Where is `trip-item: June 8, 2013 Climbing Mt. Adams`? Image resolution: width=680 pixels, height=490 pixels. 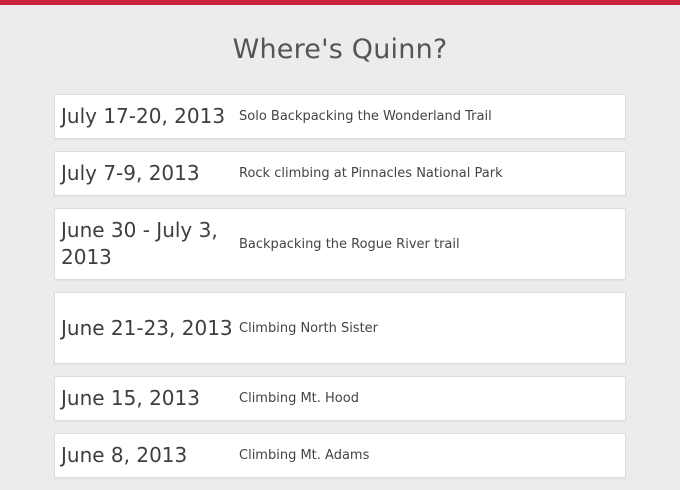 trip-item: June 8, 2013 Climbing Mt. Adams is located at coordinates (340, 455).